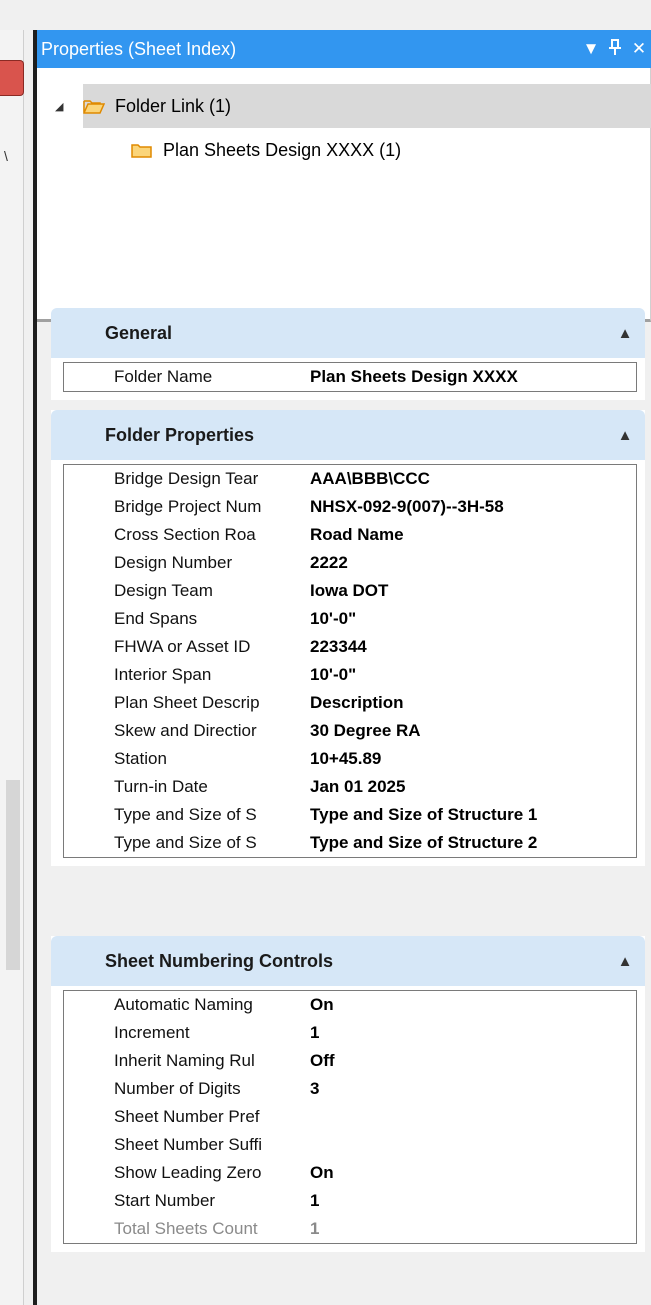 The image size is (651, 1305). I want to click on property-name: Design Number, so click(173, 562).